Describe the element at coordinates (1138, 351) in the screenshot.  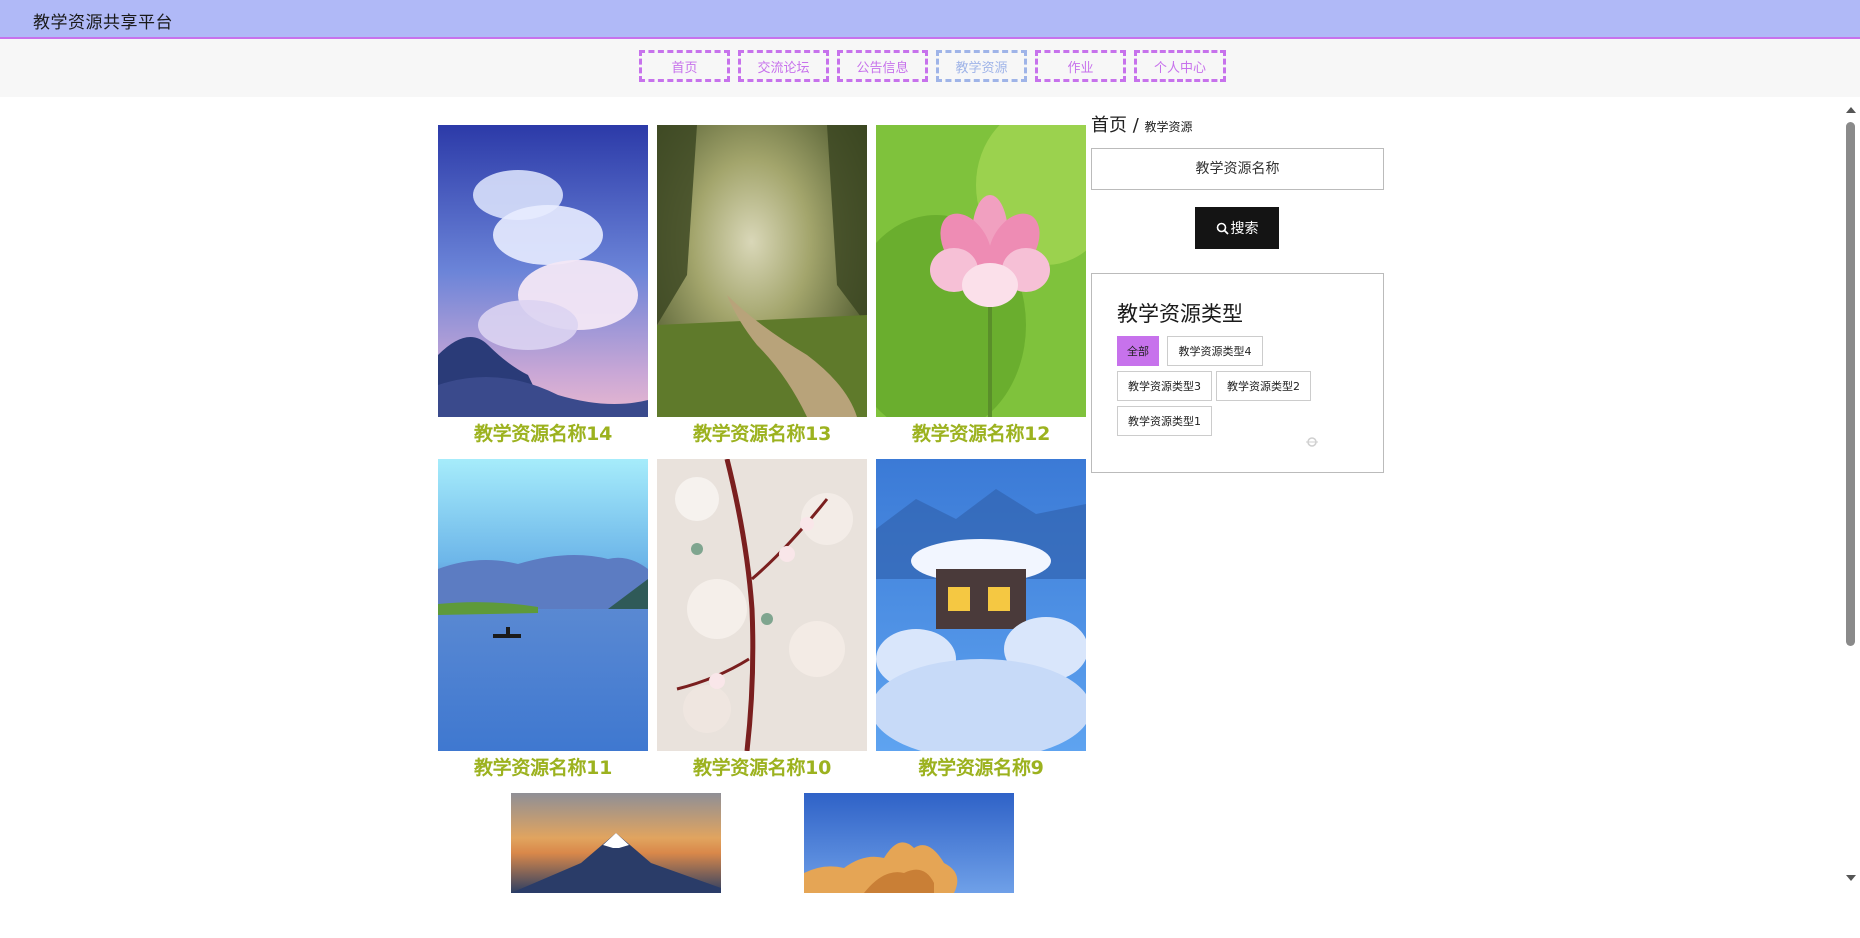
I see `type-tag-all: 全部` at that location.